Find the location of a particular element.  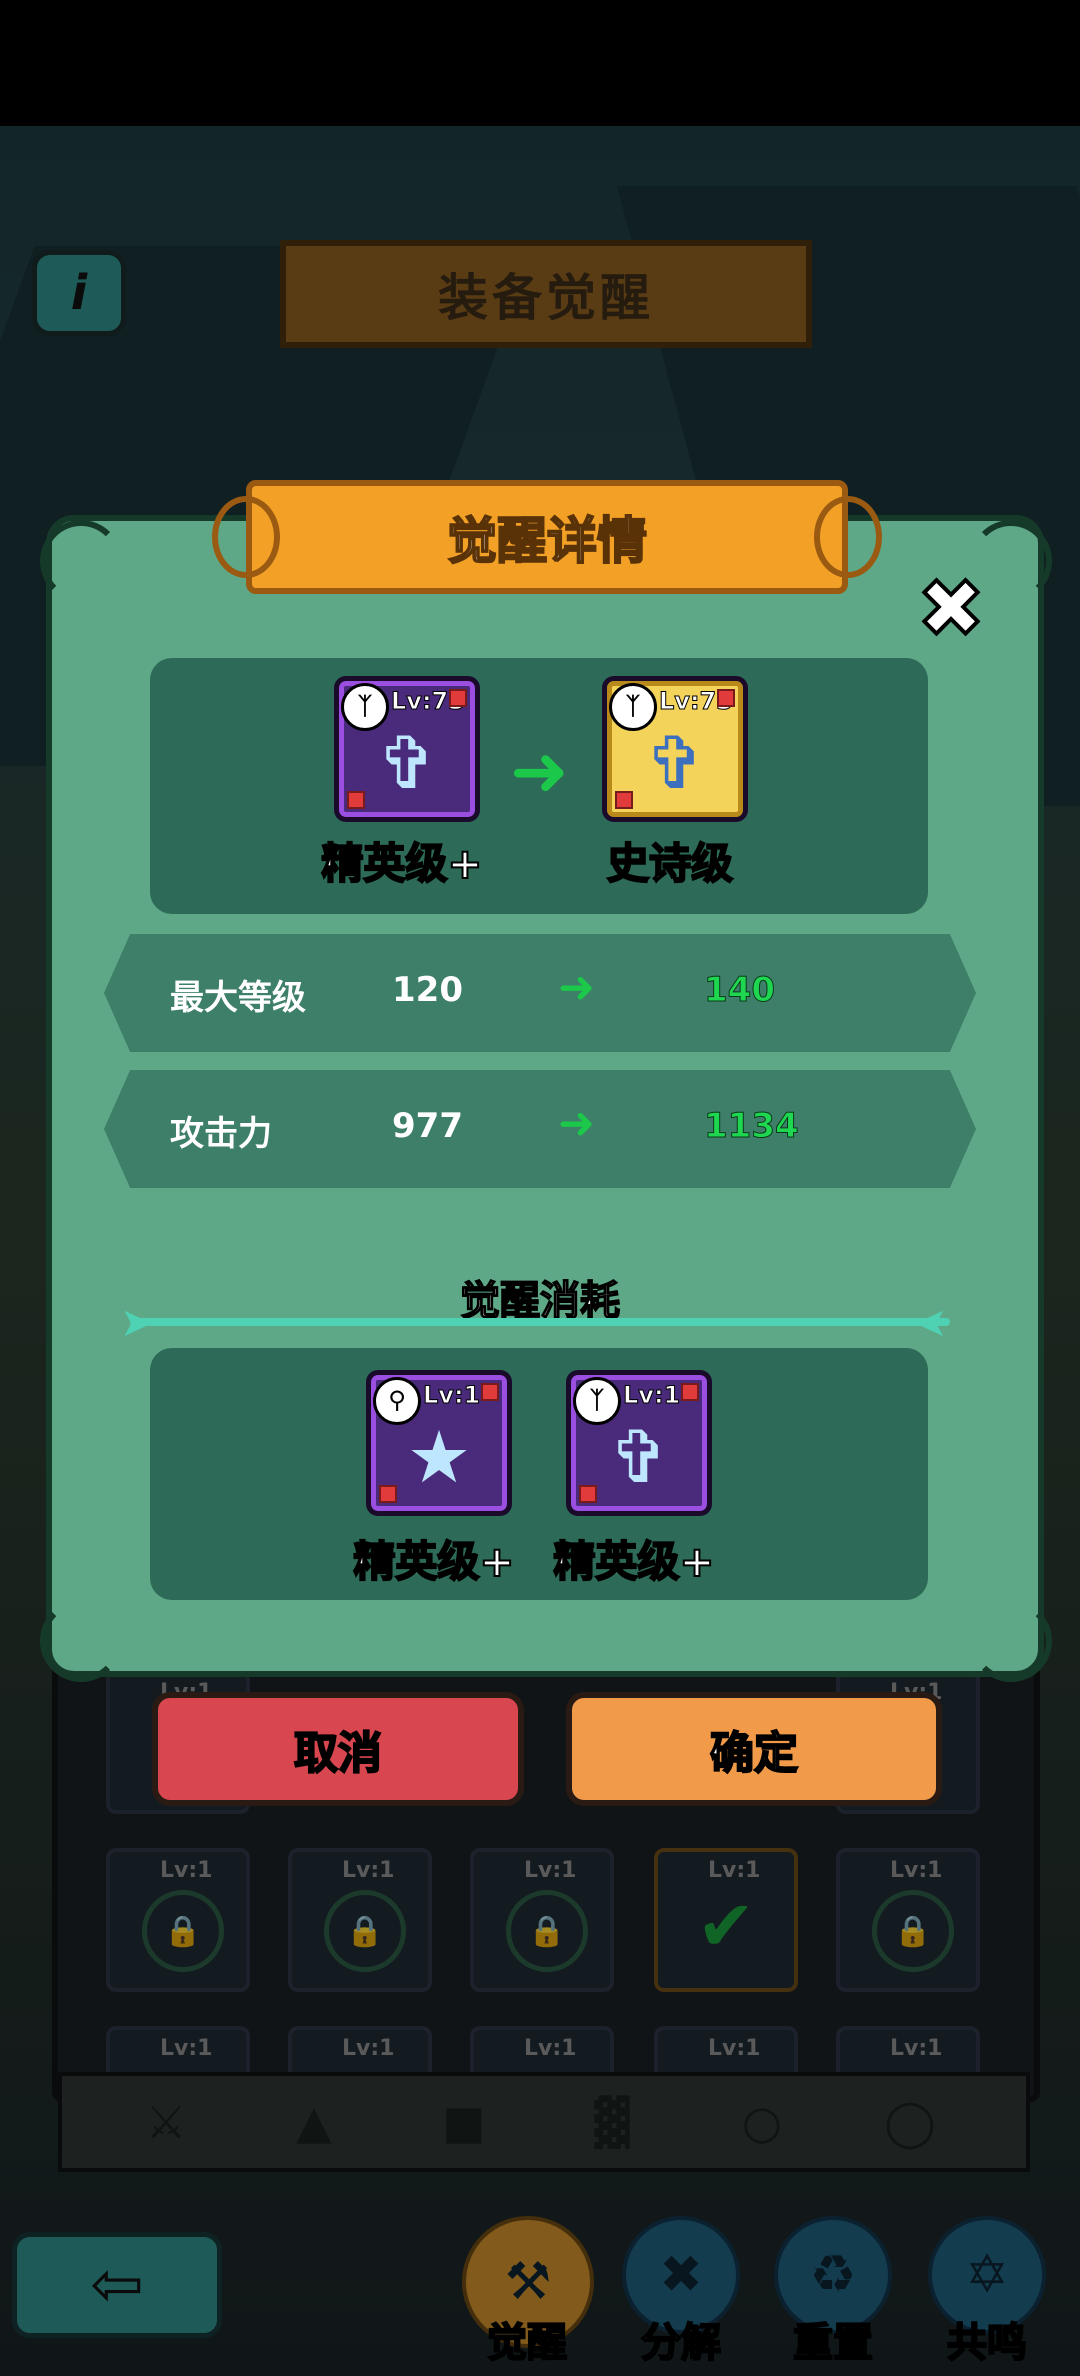

awakened-grade: 史诗级 is located at coordinates (670, 863).